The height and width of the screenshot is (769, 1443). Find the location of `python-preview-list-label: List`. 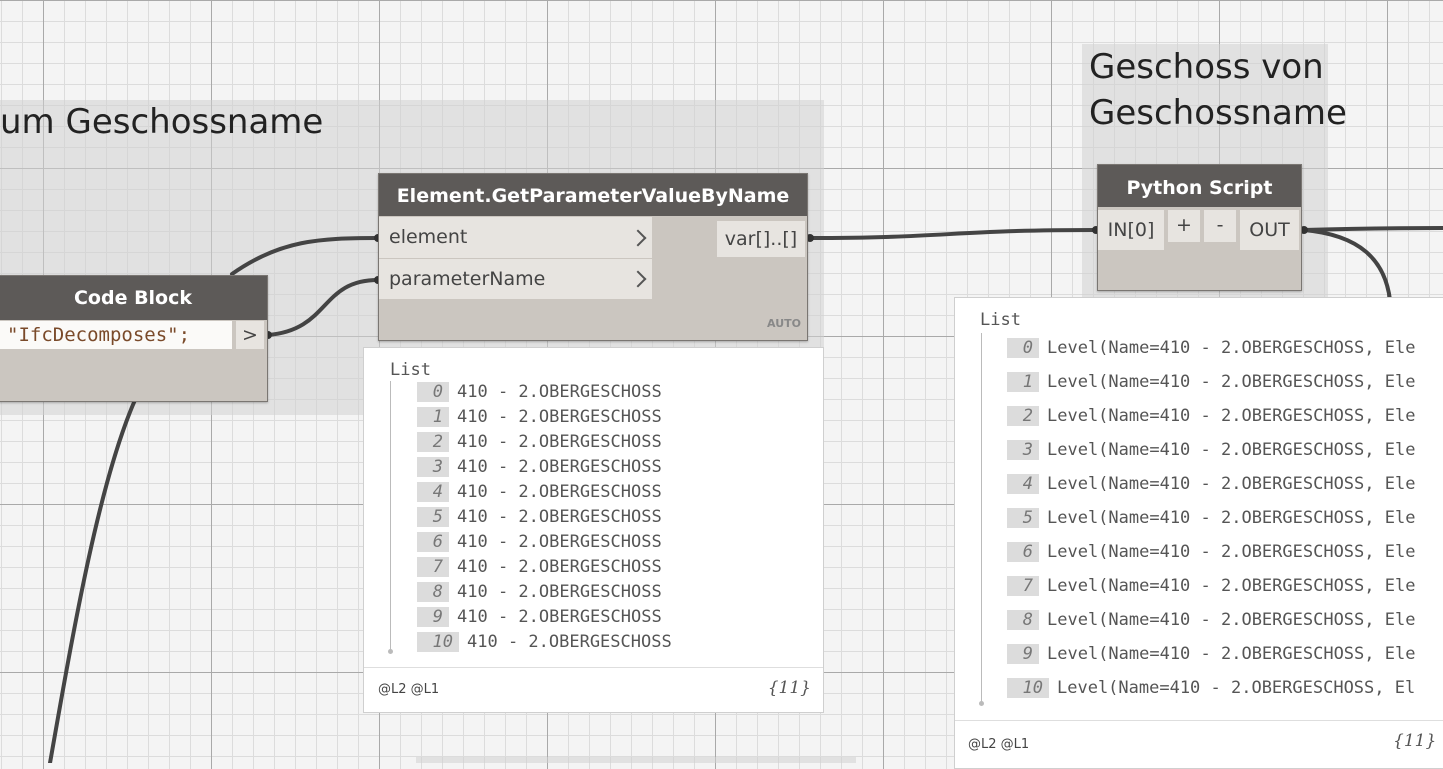

python-preview-list-label: List is located at coordinates (1000, 320).